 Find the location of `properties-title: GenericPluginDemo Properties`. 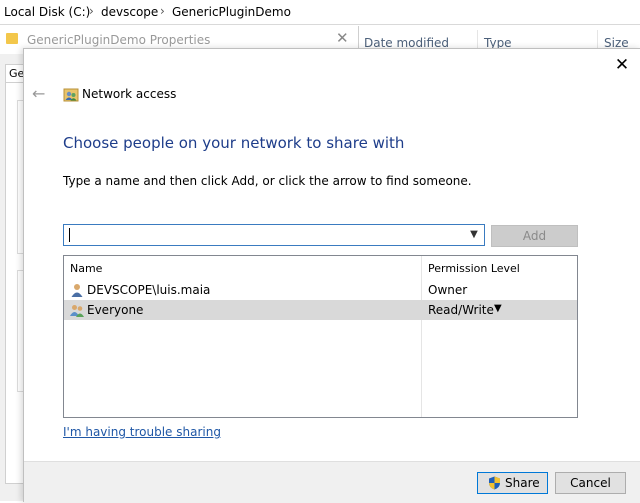

properties-title: GenericPluginDemo Properties is located at coordinates (119, 40).